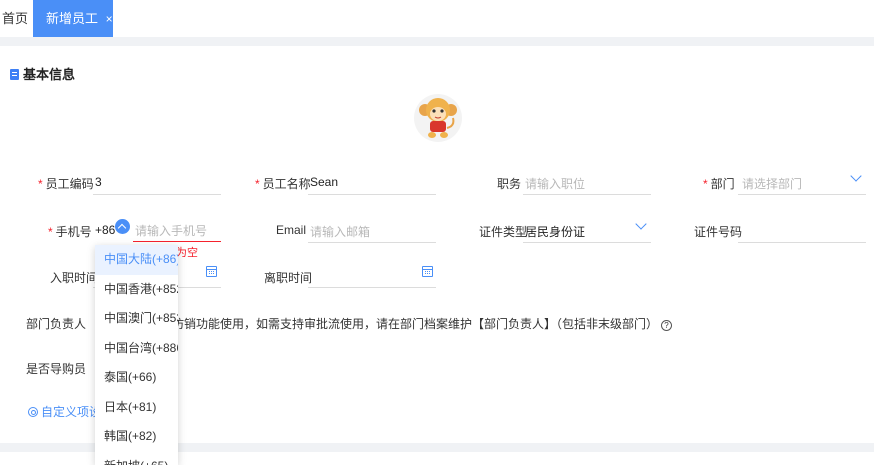 Image resolution: width=874 pixels, height=465 pixels. Describe the element at coordinates (802, 242) in the screenshot. I see `id-number-underline` at that location.